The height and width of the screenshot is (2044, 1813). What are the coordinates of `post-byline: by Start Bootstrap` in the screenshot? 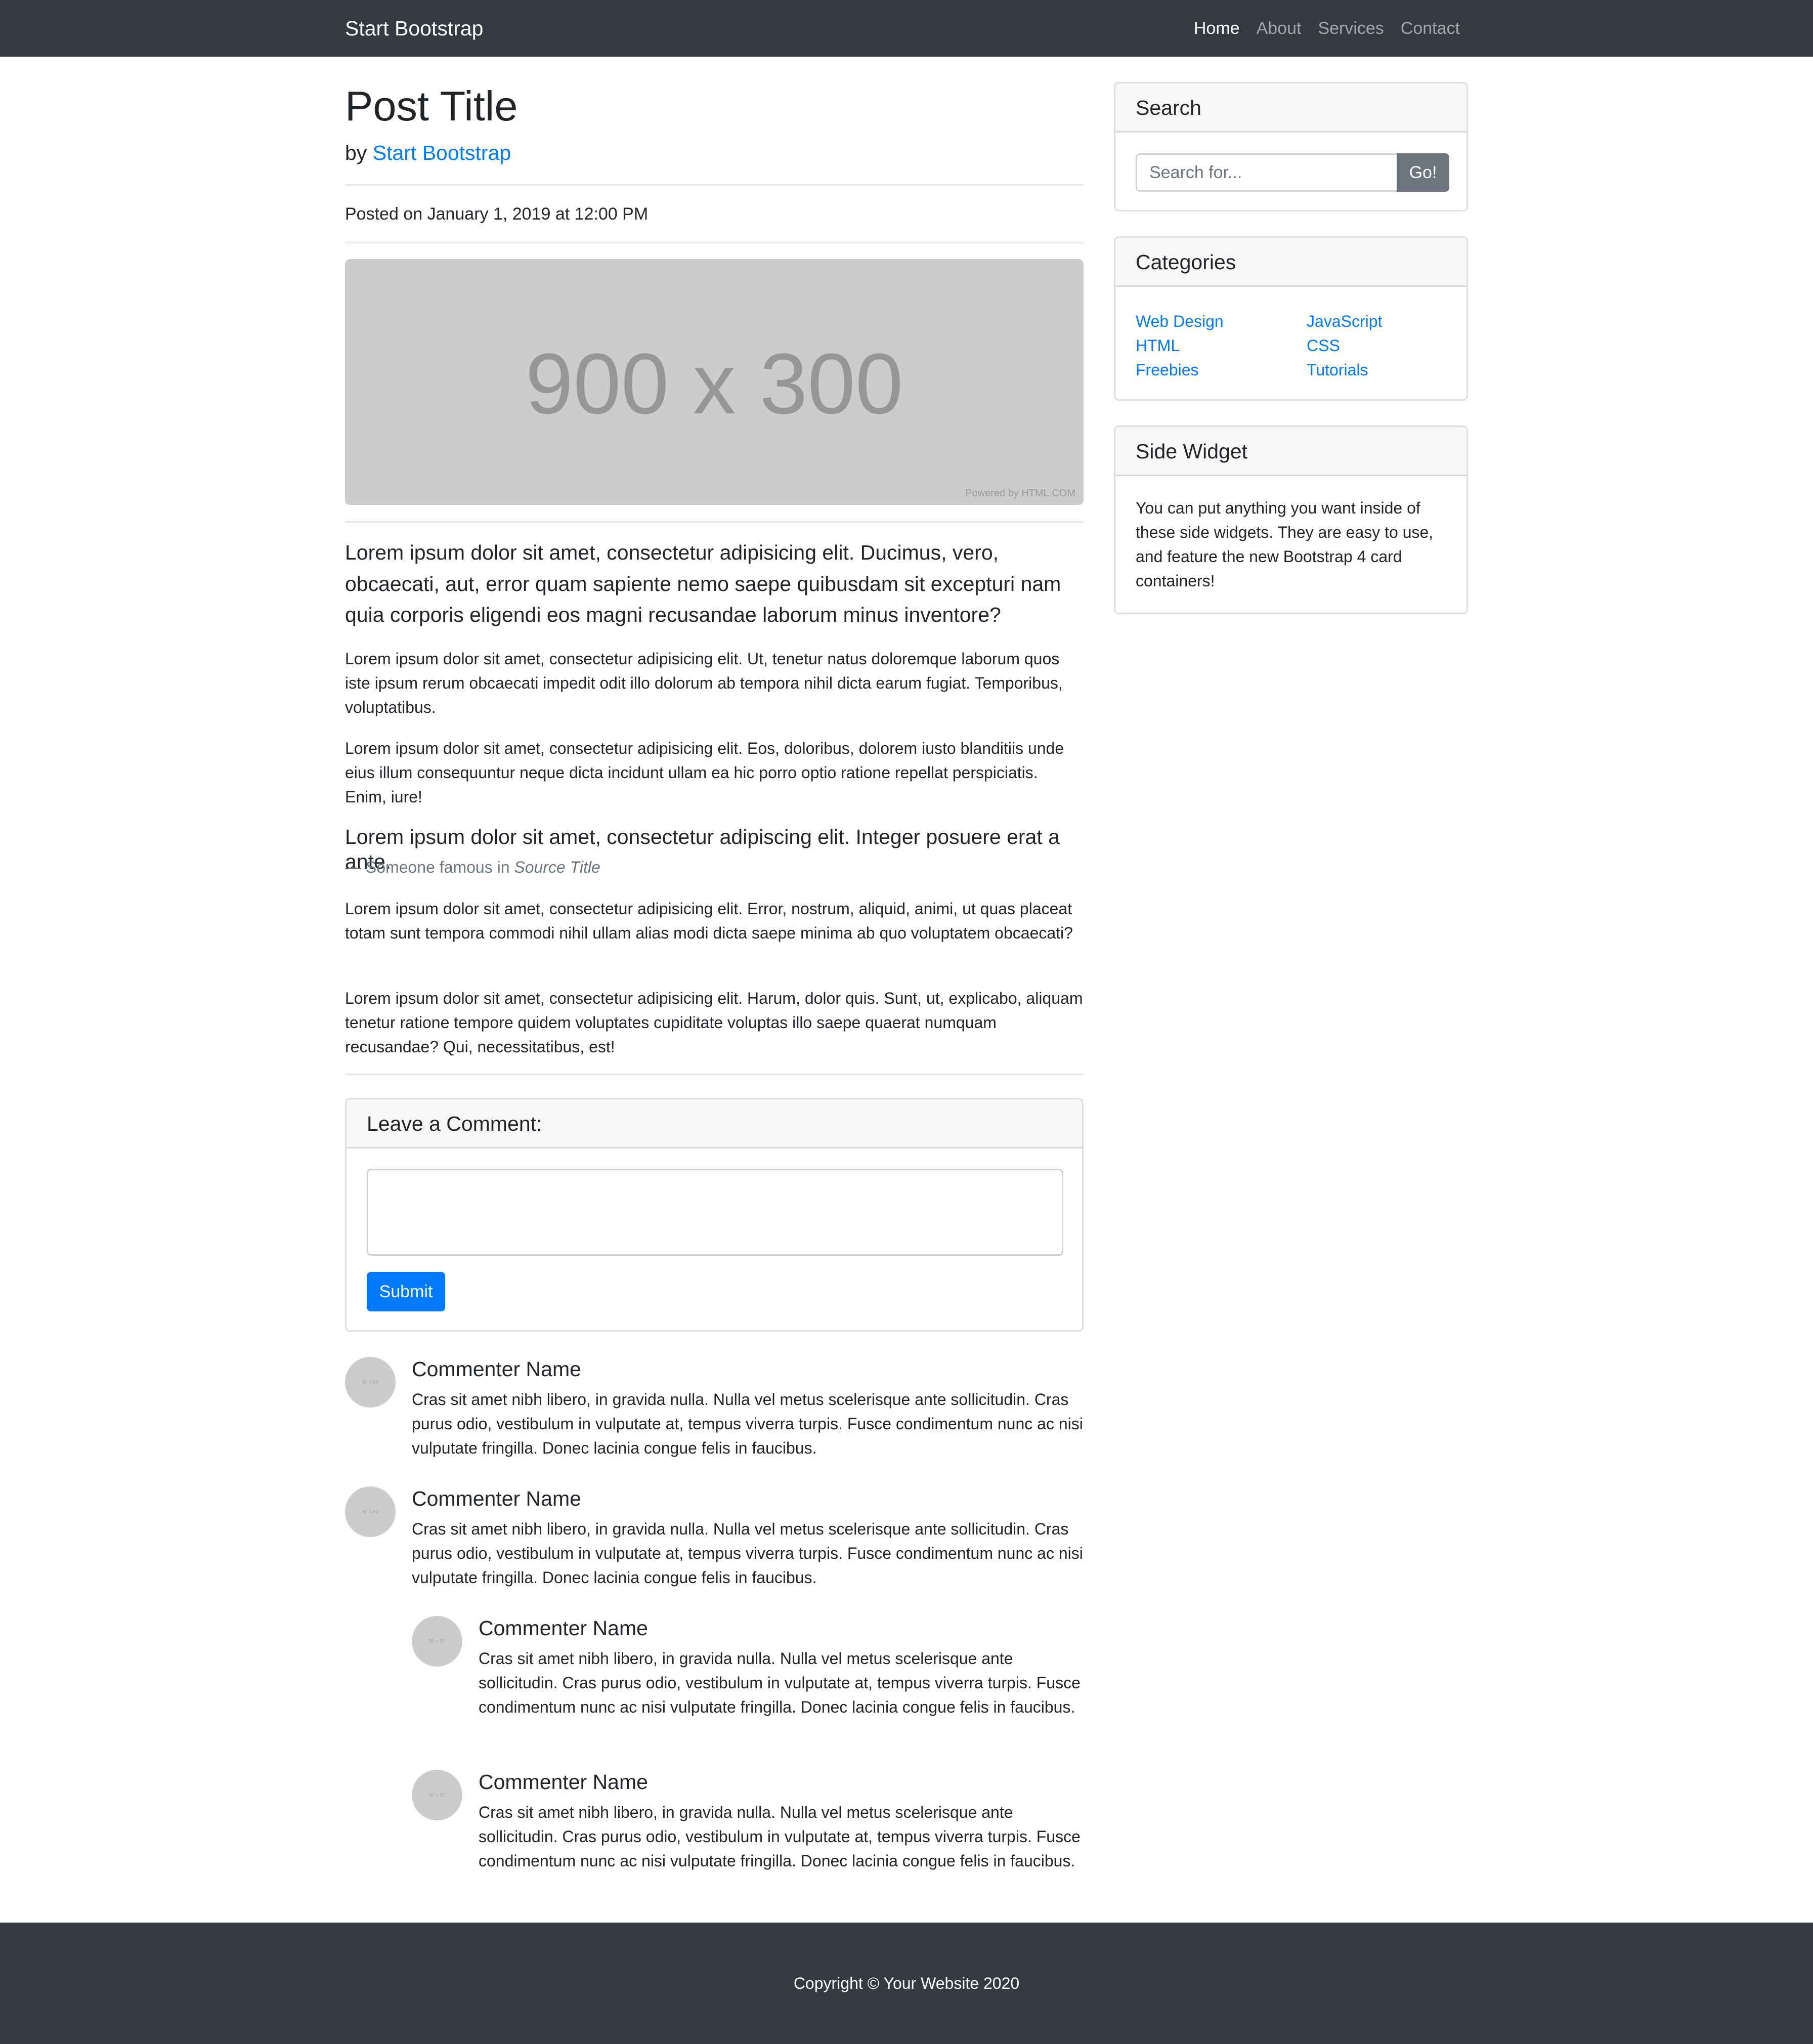 It's located at (428, 153).